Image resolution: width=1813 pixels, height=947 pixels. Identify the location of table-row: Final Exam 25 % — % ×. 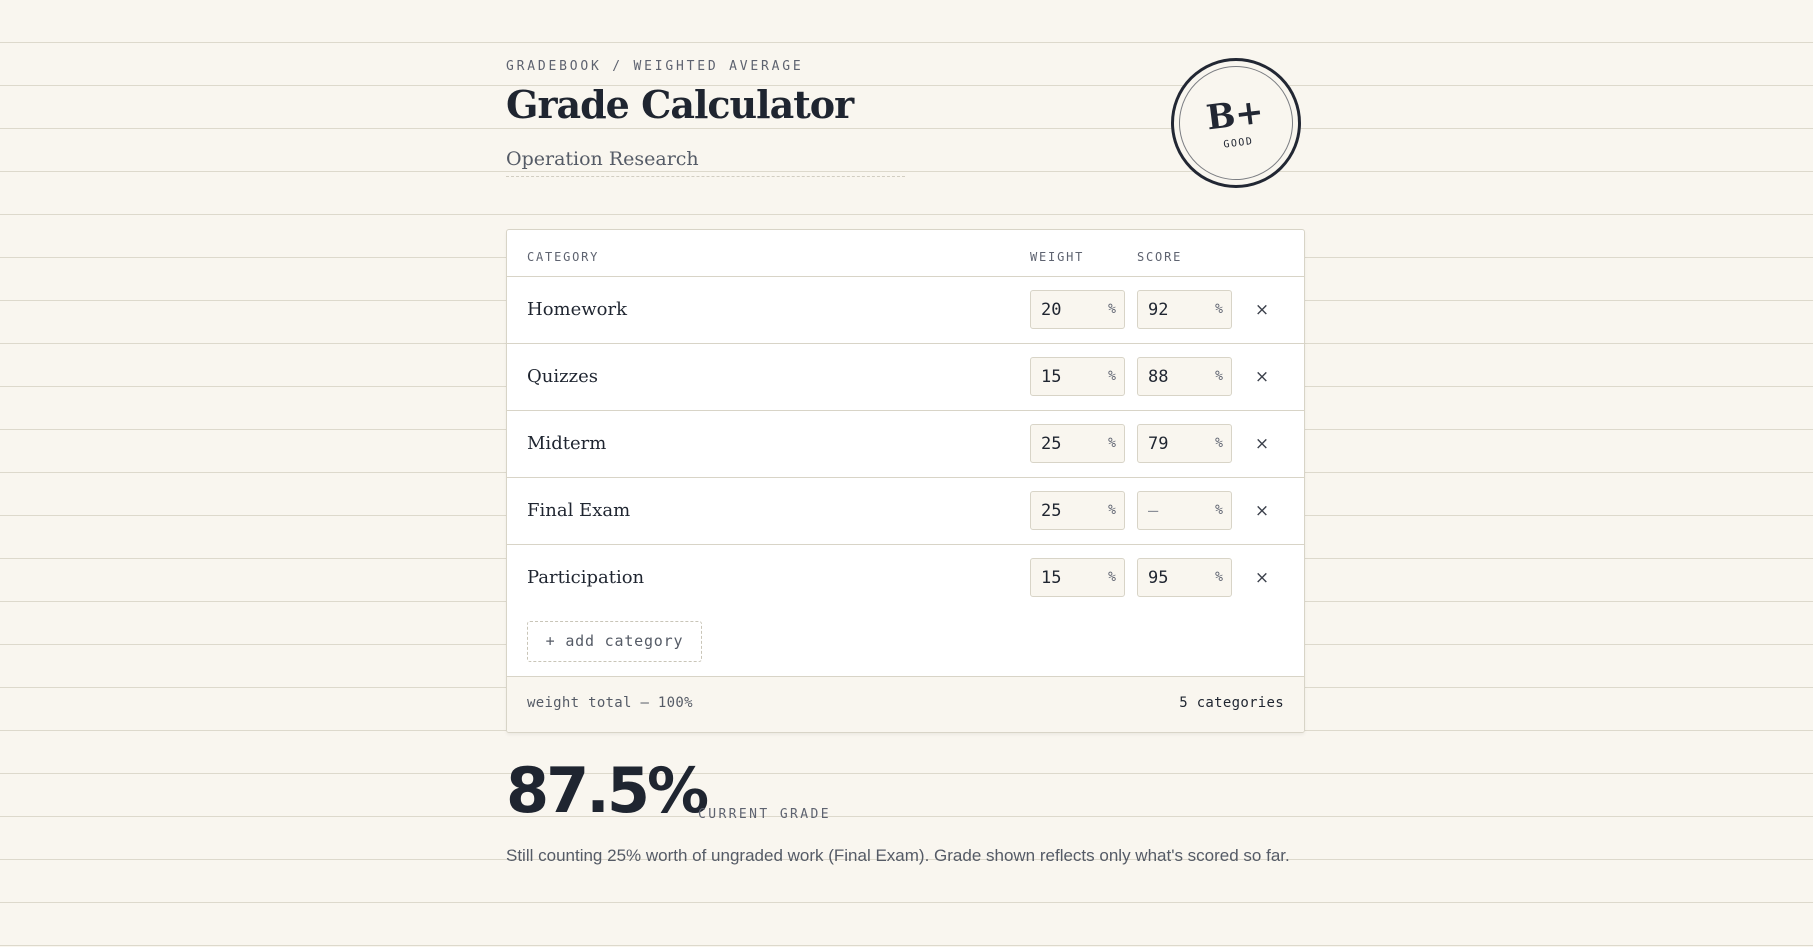
(905, 511).